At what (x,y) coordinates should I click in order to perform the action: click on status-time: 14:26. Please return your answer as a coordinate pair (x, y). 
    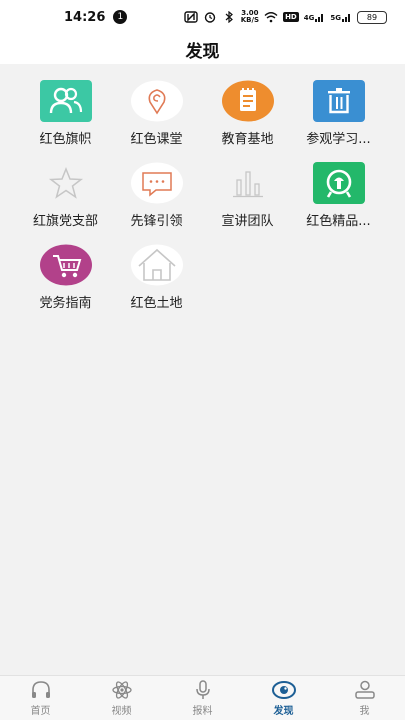
    Looking at the image, I should click on (85, 17).